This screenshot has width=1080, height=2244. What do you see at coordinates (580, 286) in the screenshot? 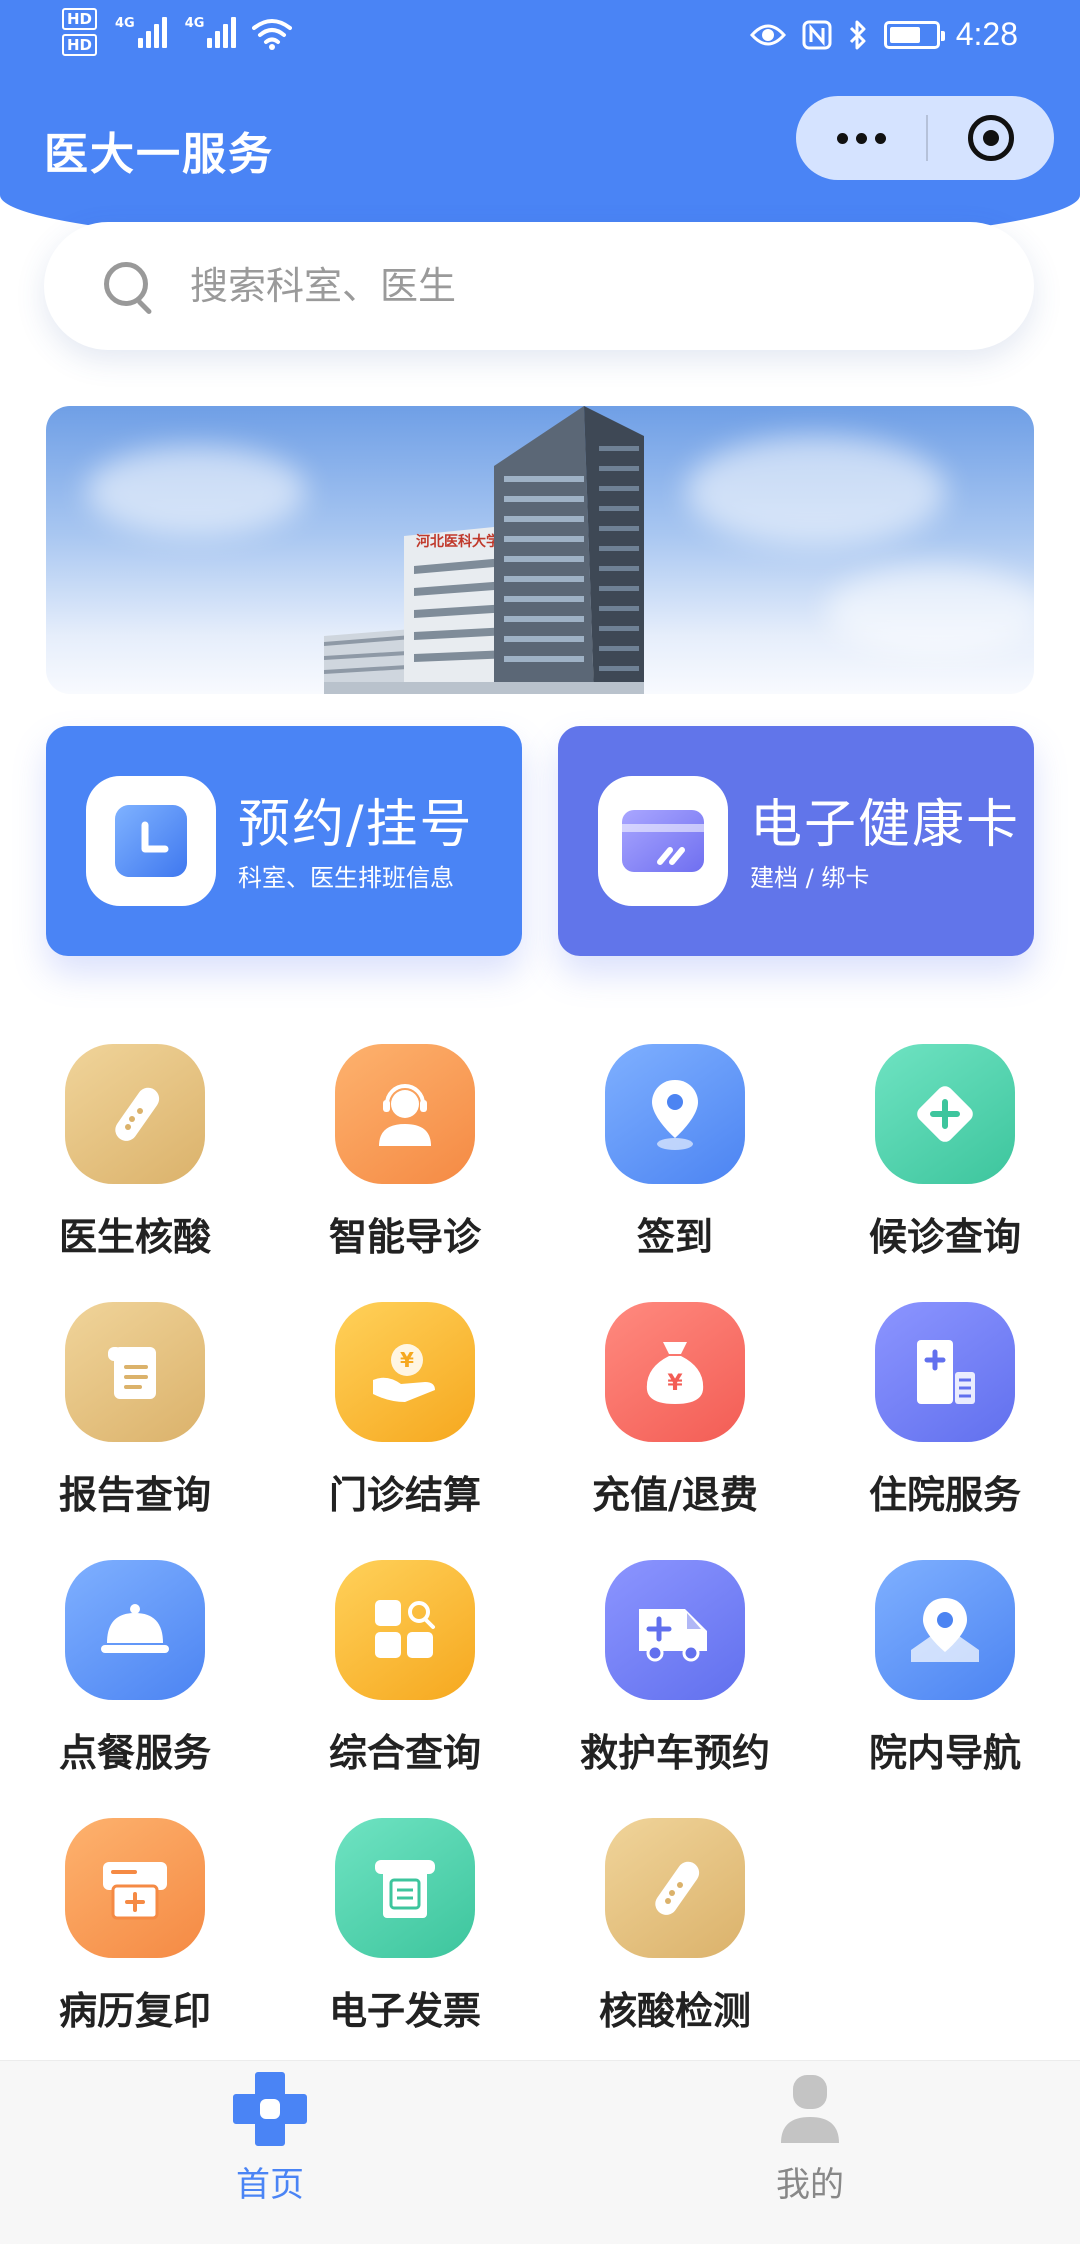
I see `search-input` at bounding box center [580, 286].